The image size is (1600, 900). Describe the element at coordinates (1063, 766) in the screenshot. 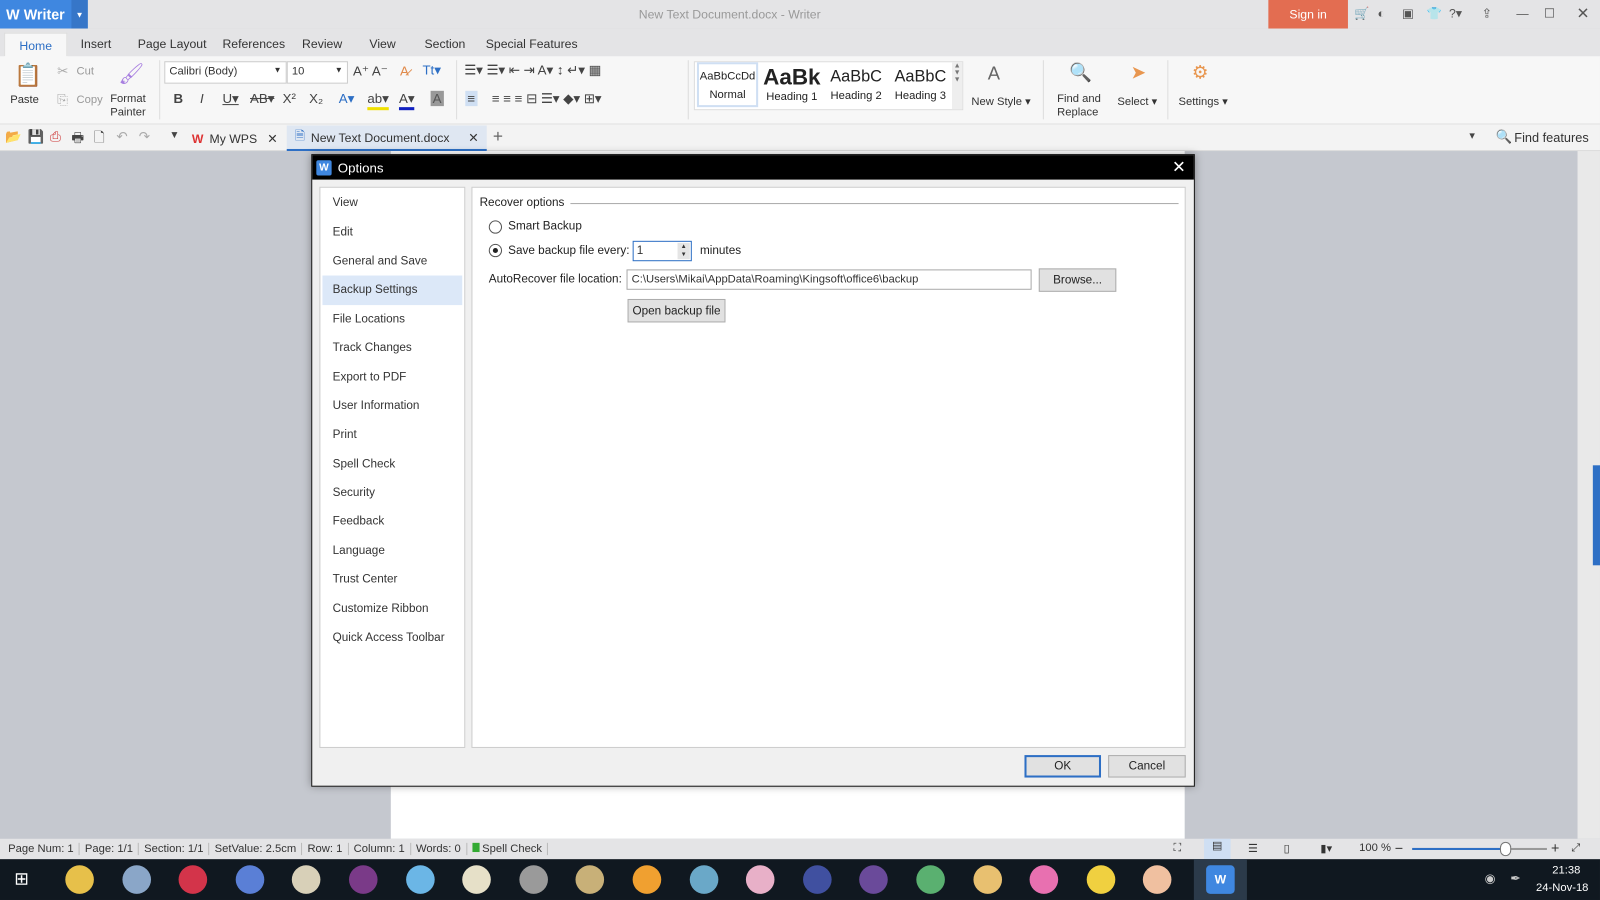

I see `ok-button: OK` at that location.